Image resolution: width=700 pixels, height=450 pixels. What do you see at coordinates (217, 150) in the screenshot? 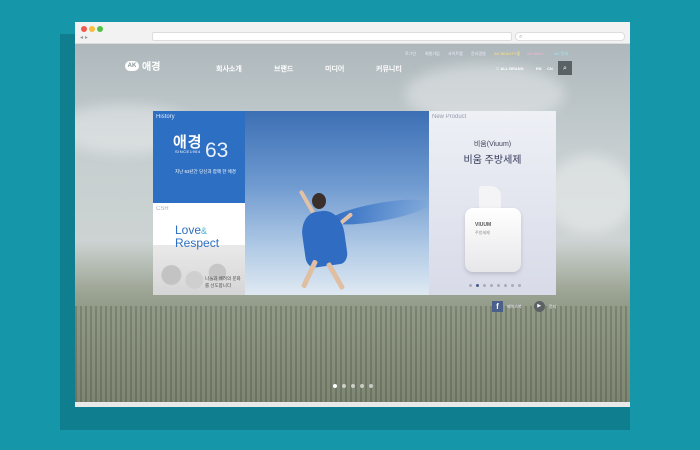
I see `history-years: 63` at bounding box center [217, 150].